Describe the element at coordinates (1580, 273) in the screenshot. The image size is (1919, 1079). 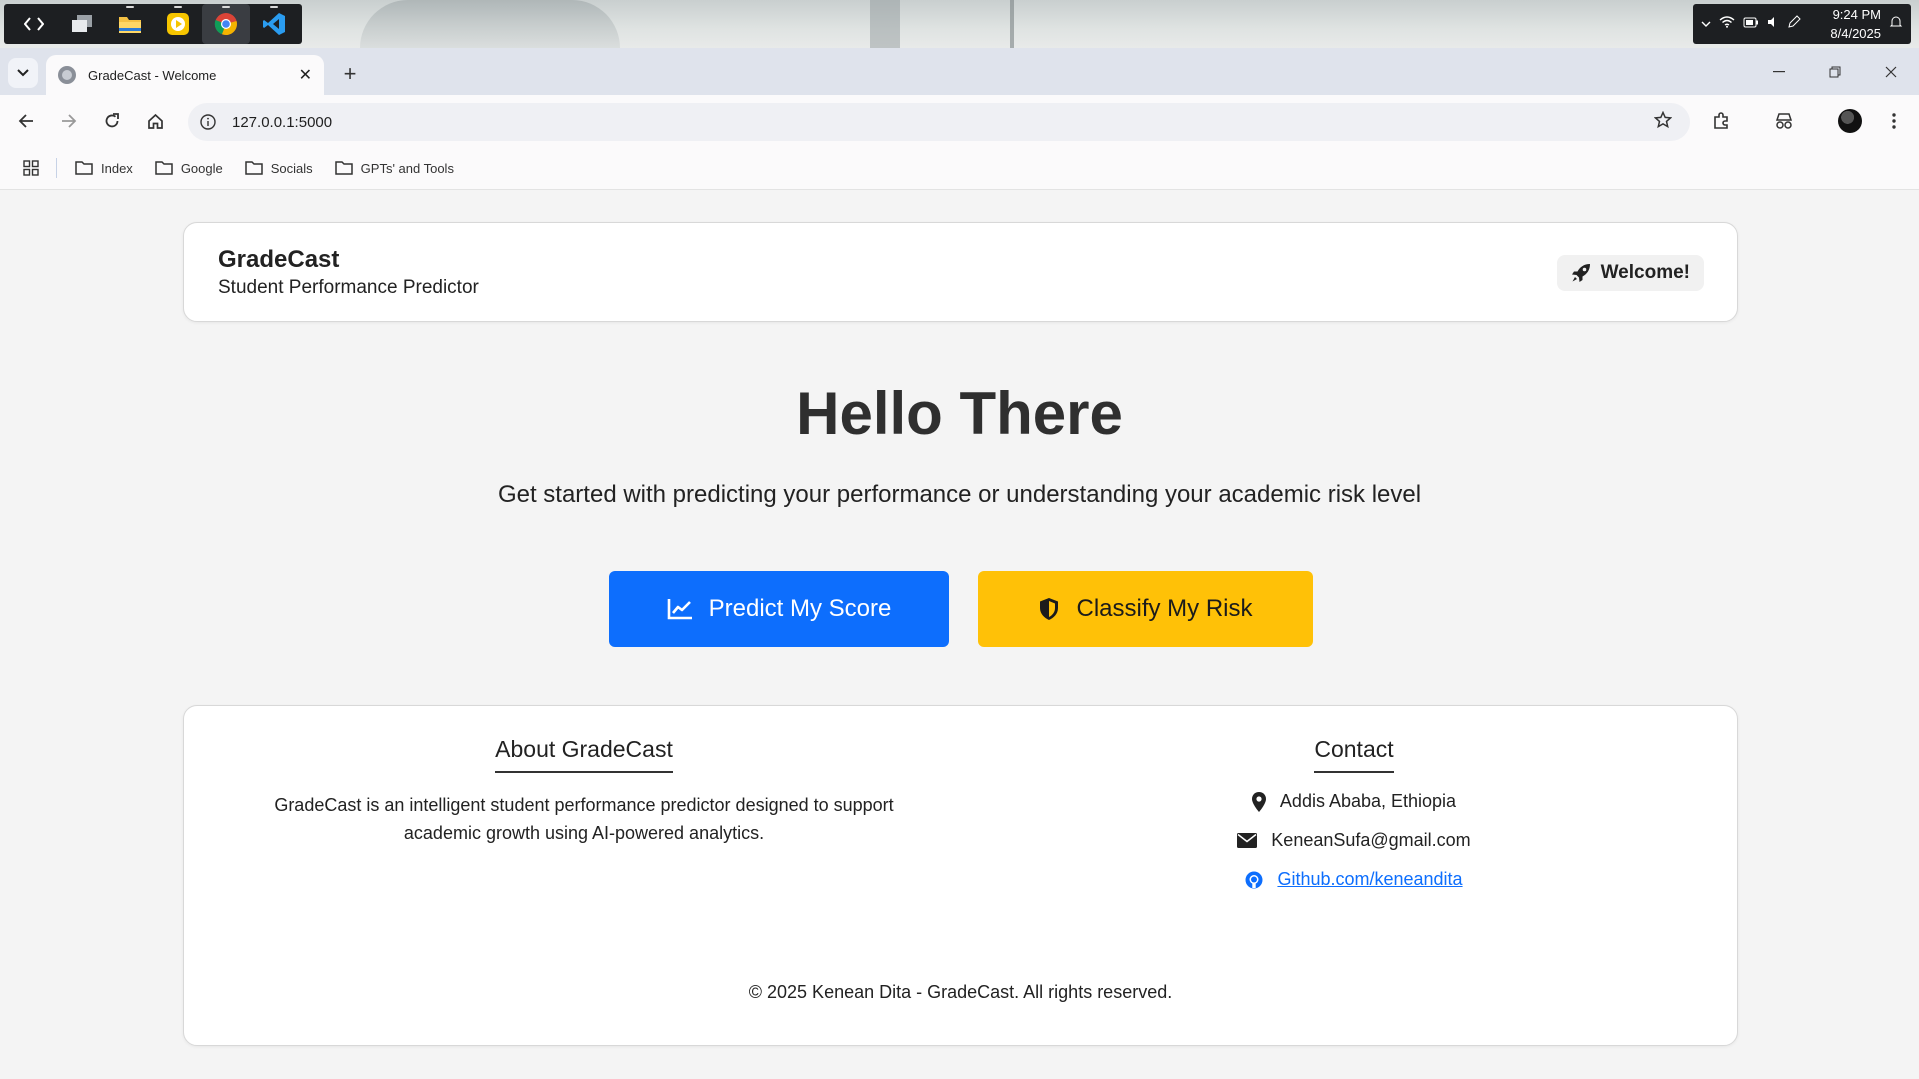
I see `rocket-icon` at that location.